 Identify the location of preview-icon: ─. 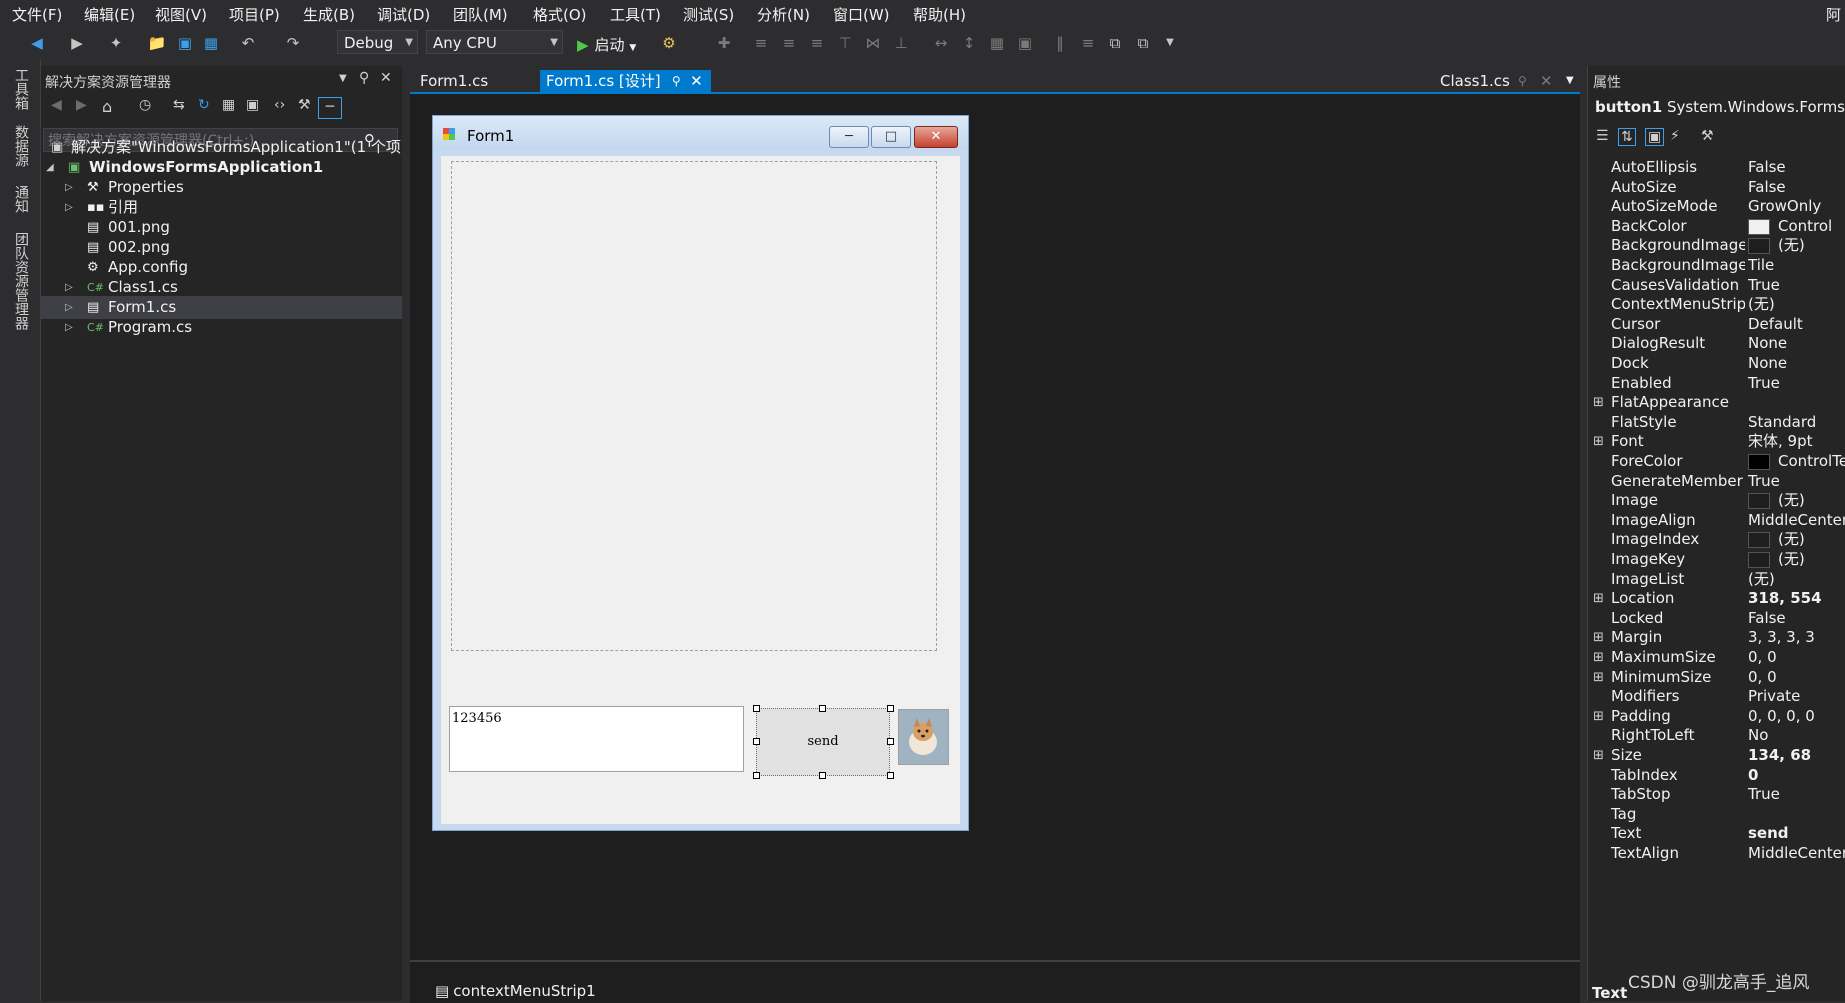
(330, 108).